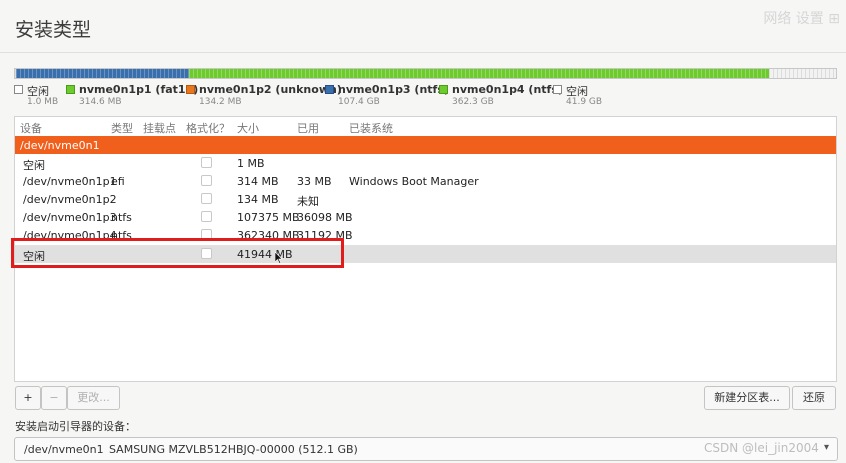 The width and height of the screenshot is (846, 463). Describe the element at coordinates (70, 199) in the screenshot. I see `row-device: /dev/nvme0n1p2` at that location.